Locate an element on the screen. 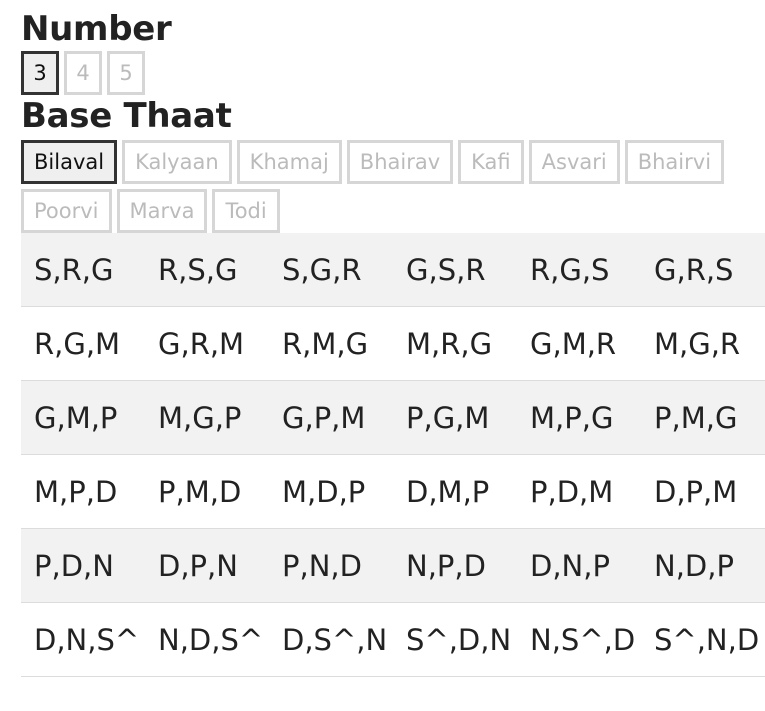 The image size is (765, 711). table-row: D,N,S^ N,D,S^ D,S^,N S^,D,N N,S^,D S^,N,D is located at coordinates (393, 639).